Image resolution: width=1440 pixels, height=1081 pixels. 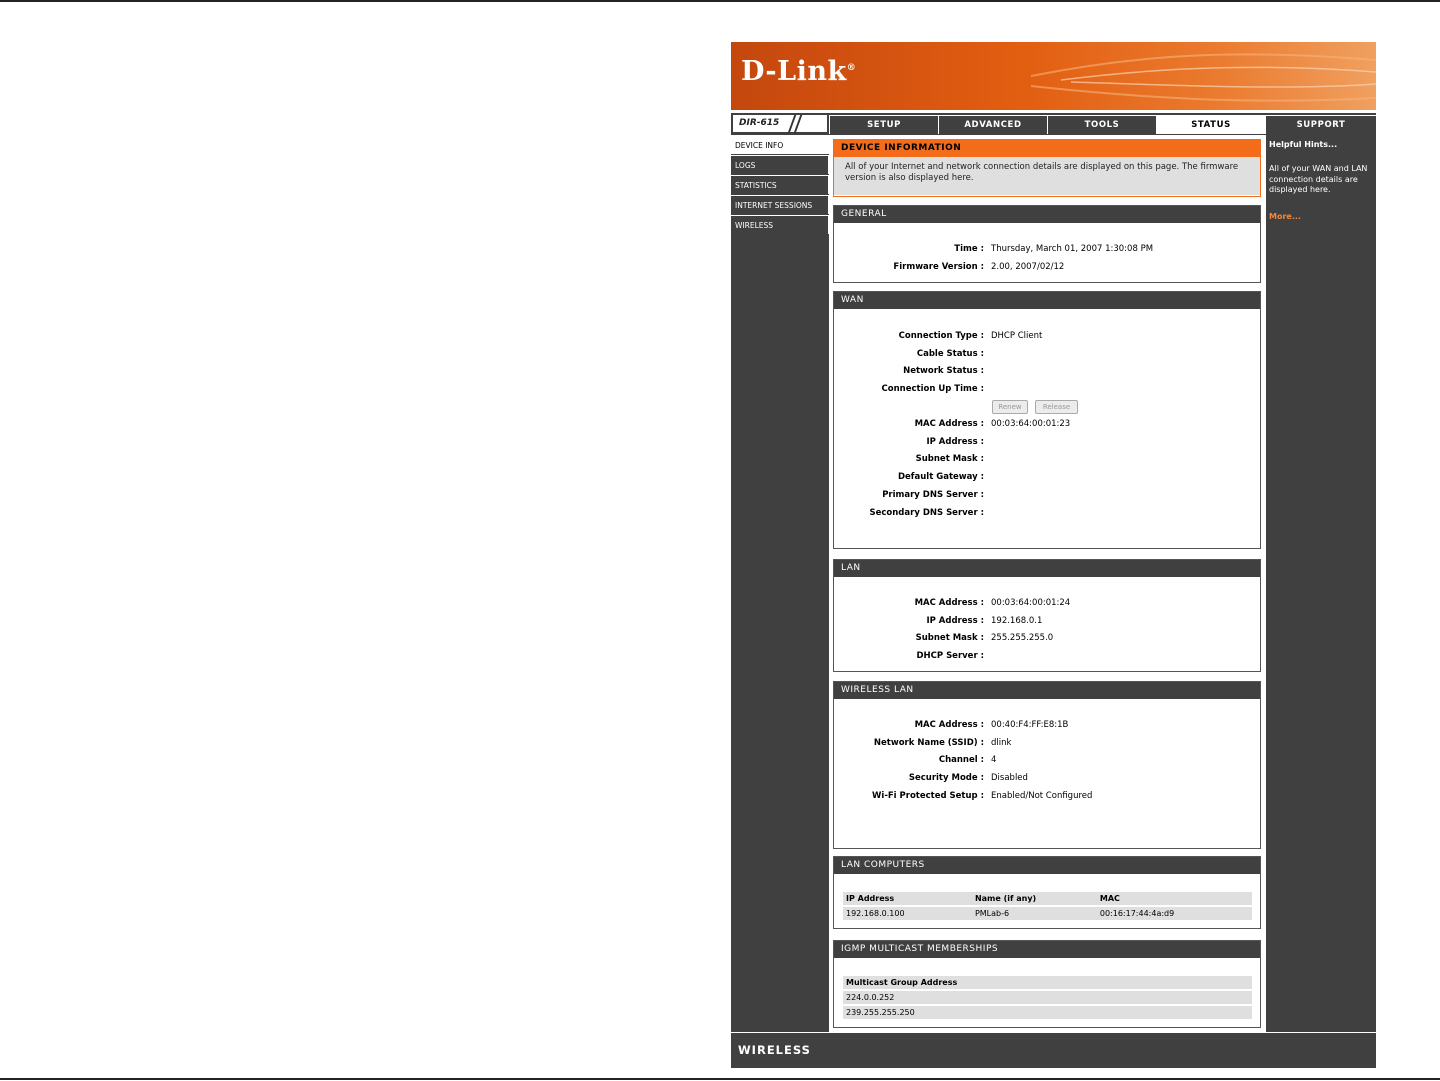 What do you see at coordinates (1009, 778) in the screenshot?
I see `field-value: Disabled` at bounding box center [1009, 778].